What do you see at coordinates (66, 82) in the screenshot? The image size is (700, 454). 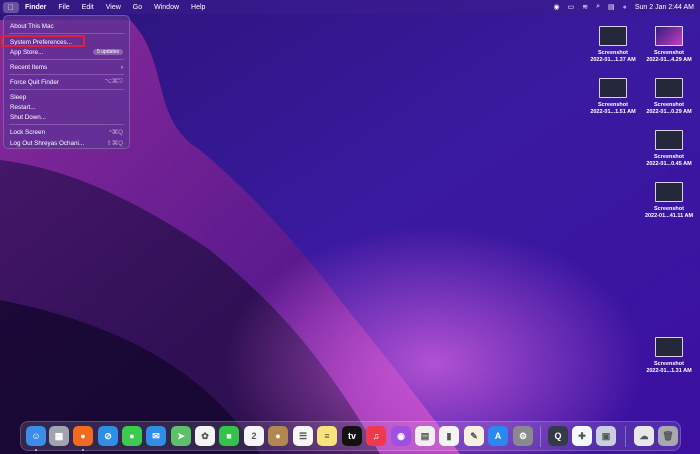 I see `menu-item-force-quit: Force Quit Finder ⌥⌘⎋` at bounding box center [66, 82].